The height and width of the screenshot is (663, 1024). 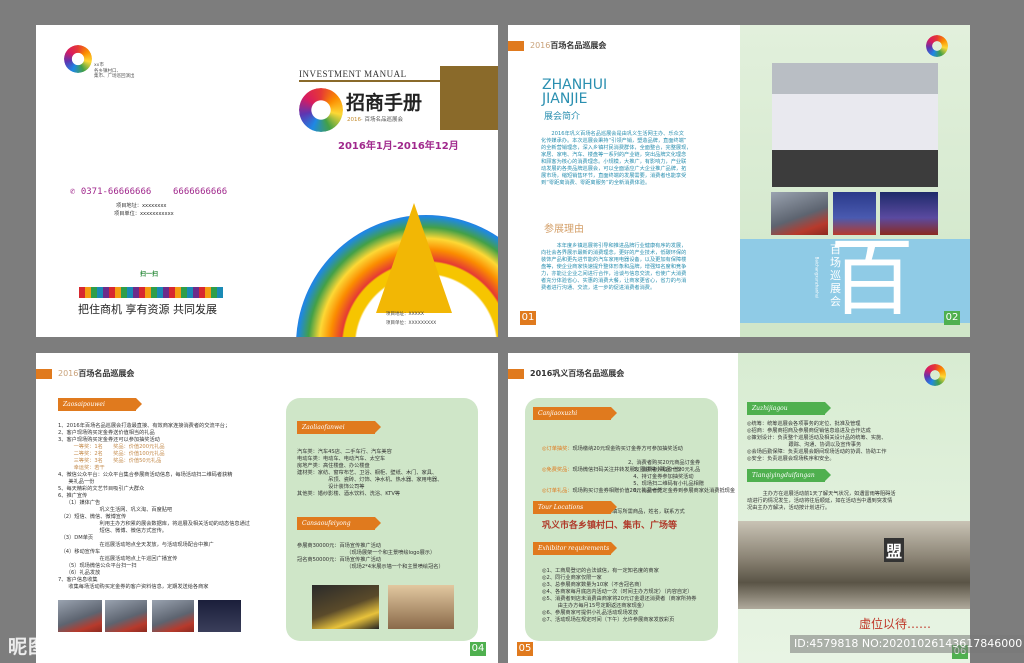 I want to click on section-tag-fees: Cansaoufeiyong, so click(x=339, y=523).